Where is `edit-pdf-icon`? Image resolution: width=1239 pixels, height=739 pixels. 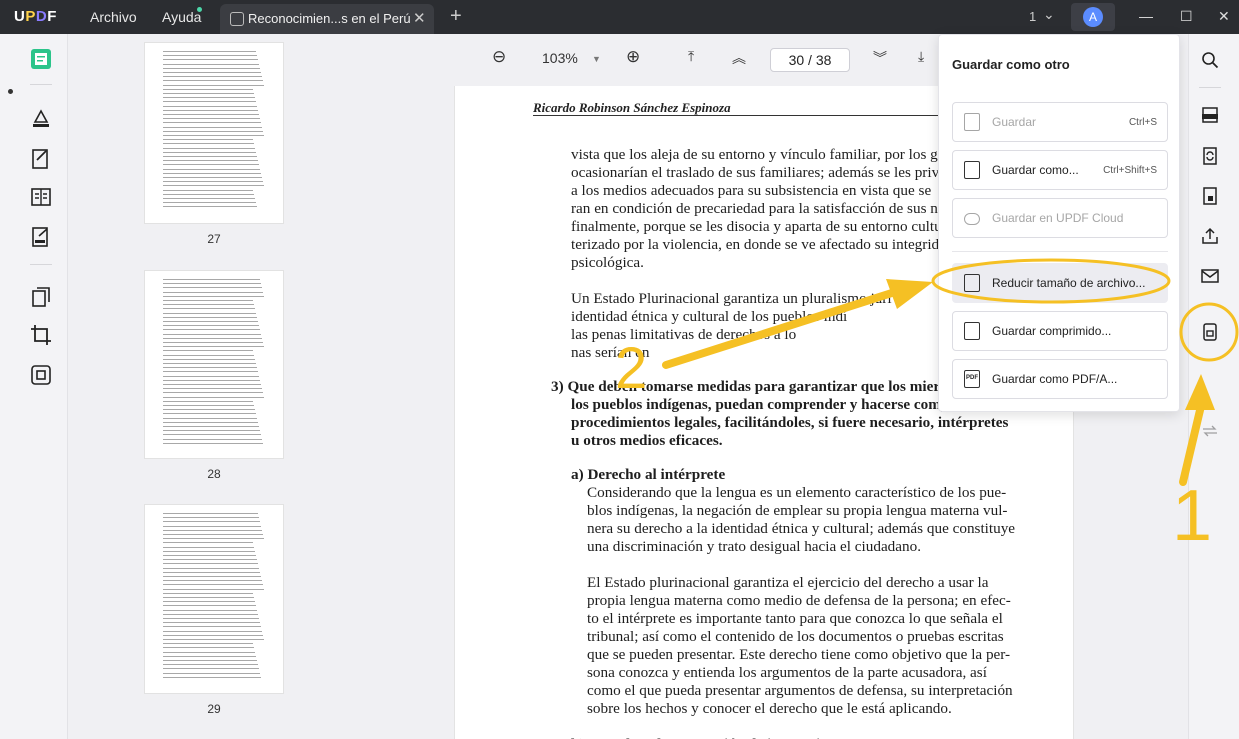
edit-pdf-icon is located at coordinates (41, 159).